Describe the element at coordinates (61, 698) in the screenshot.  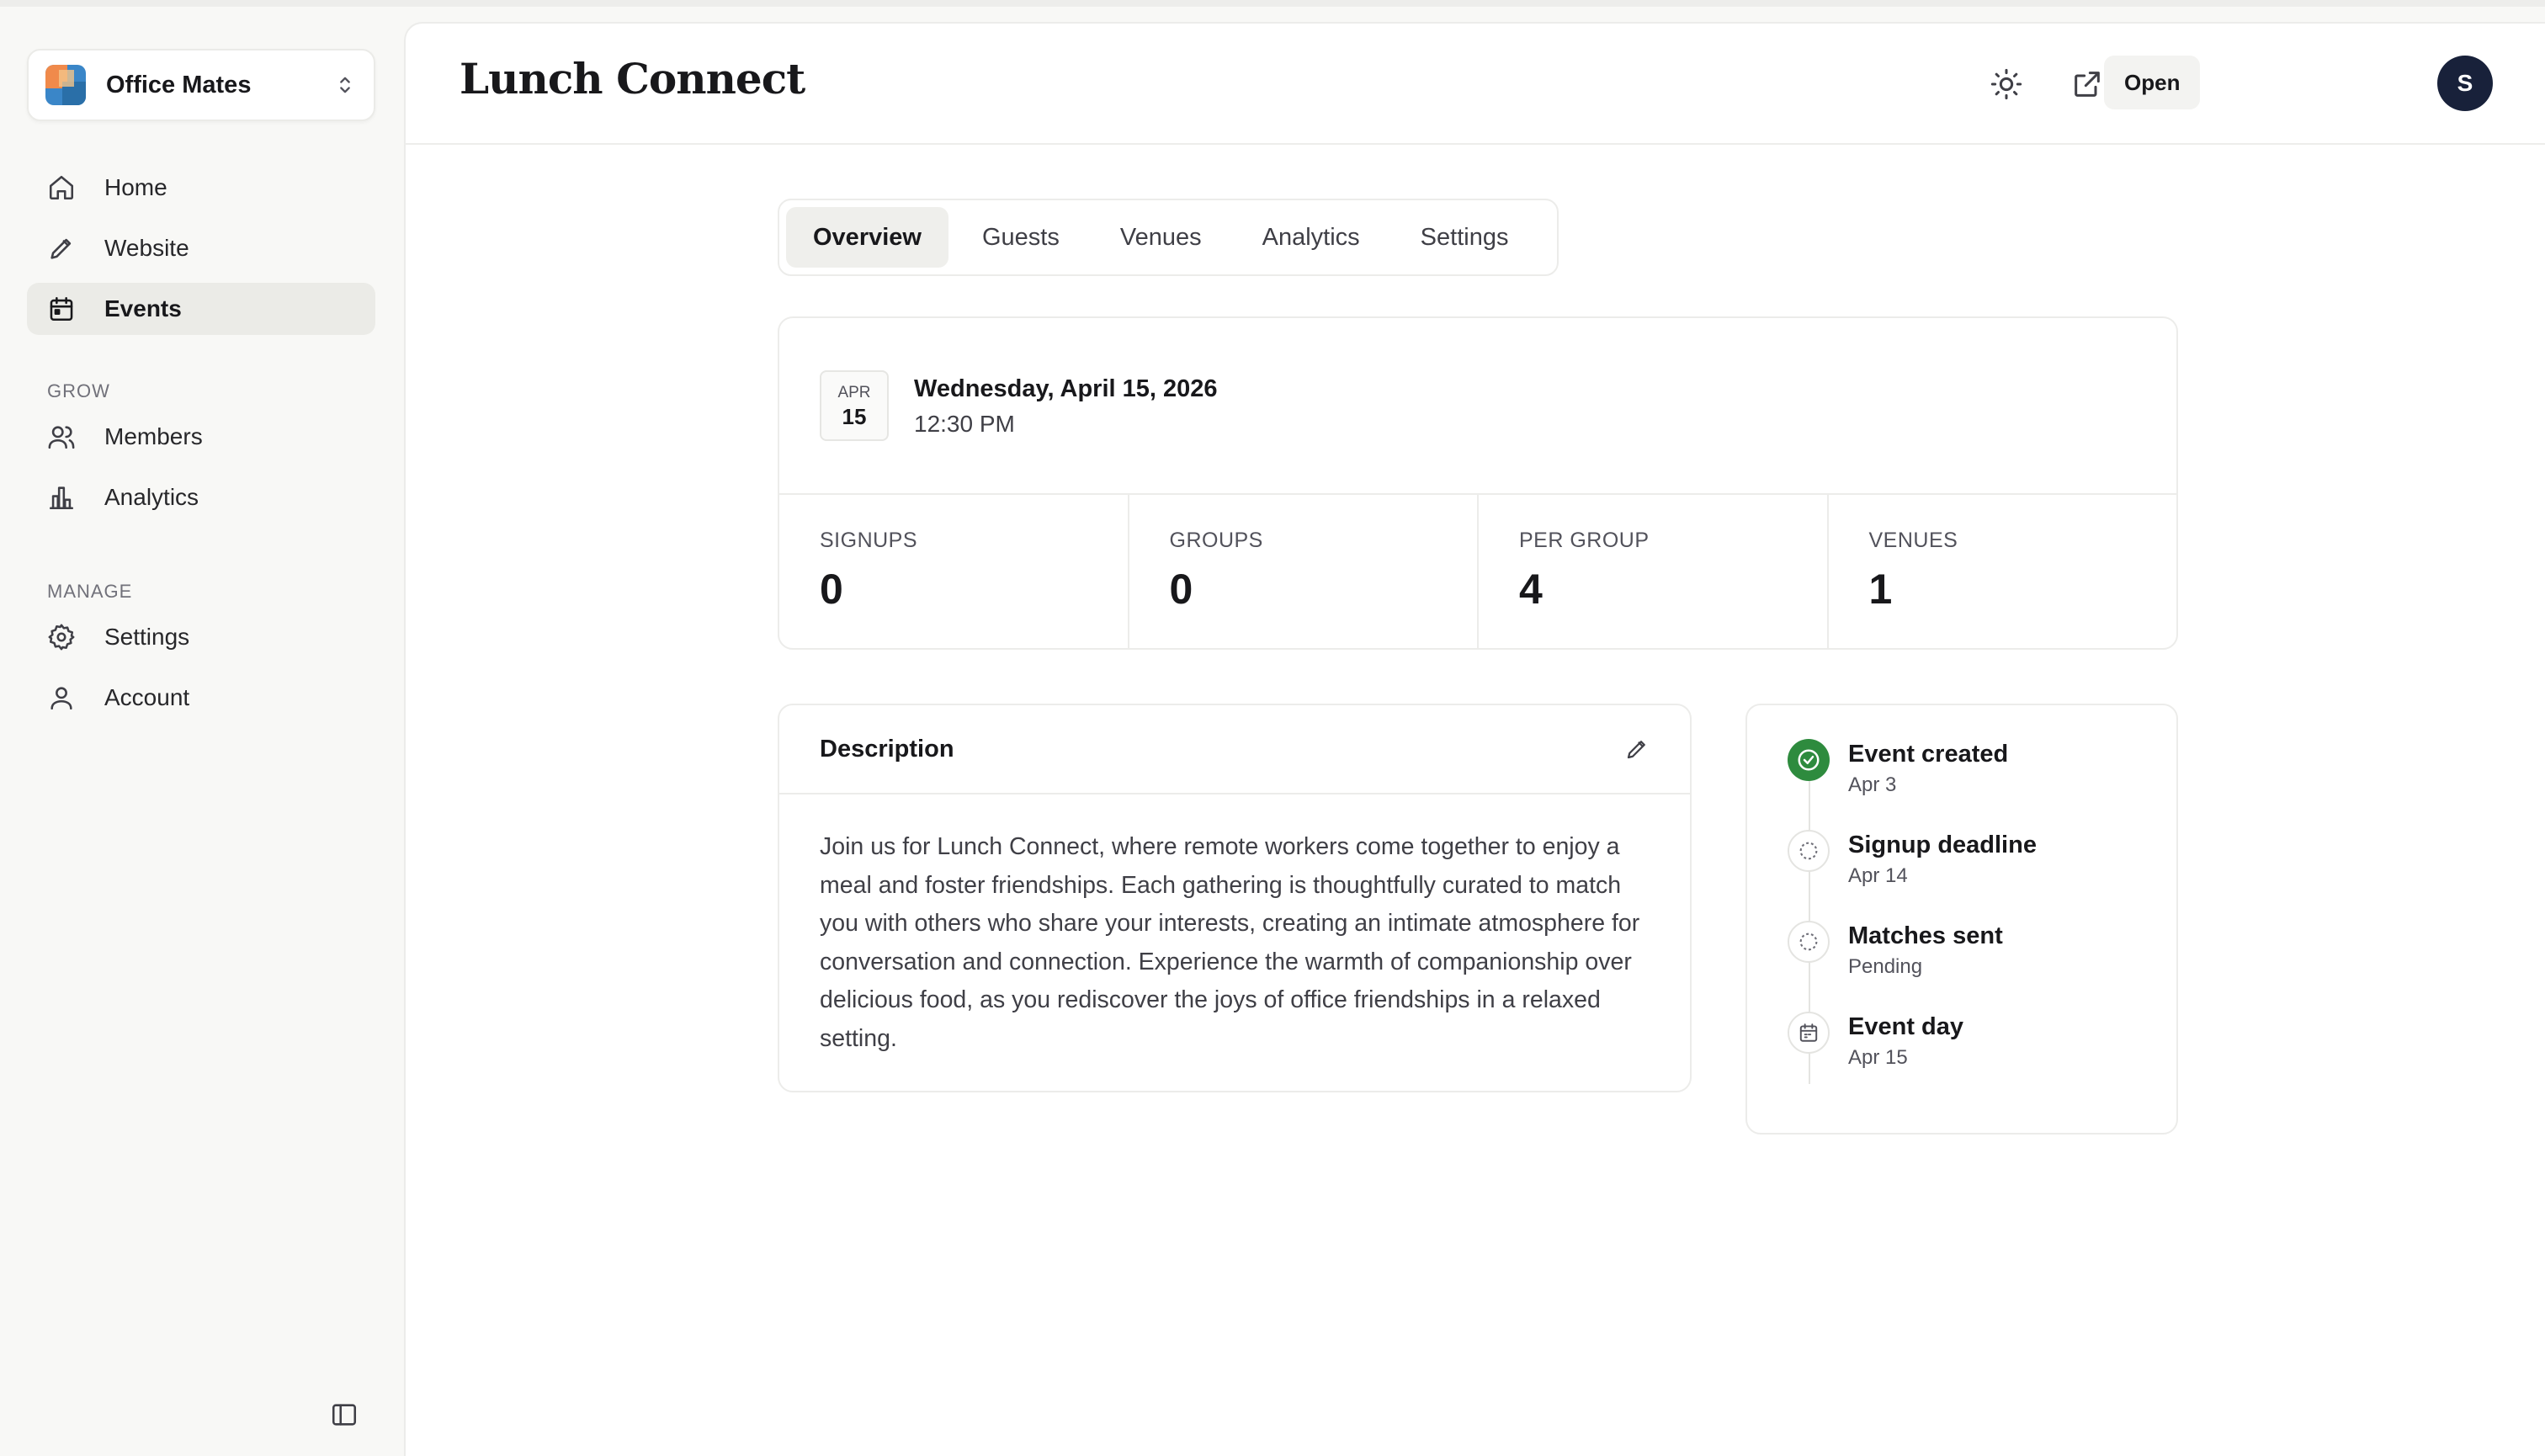
I see `user-icon` at that location.